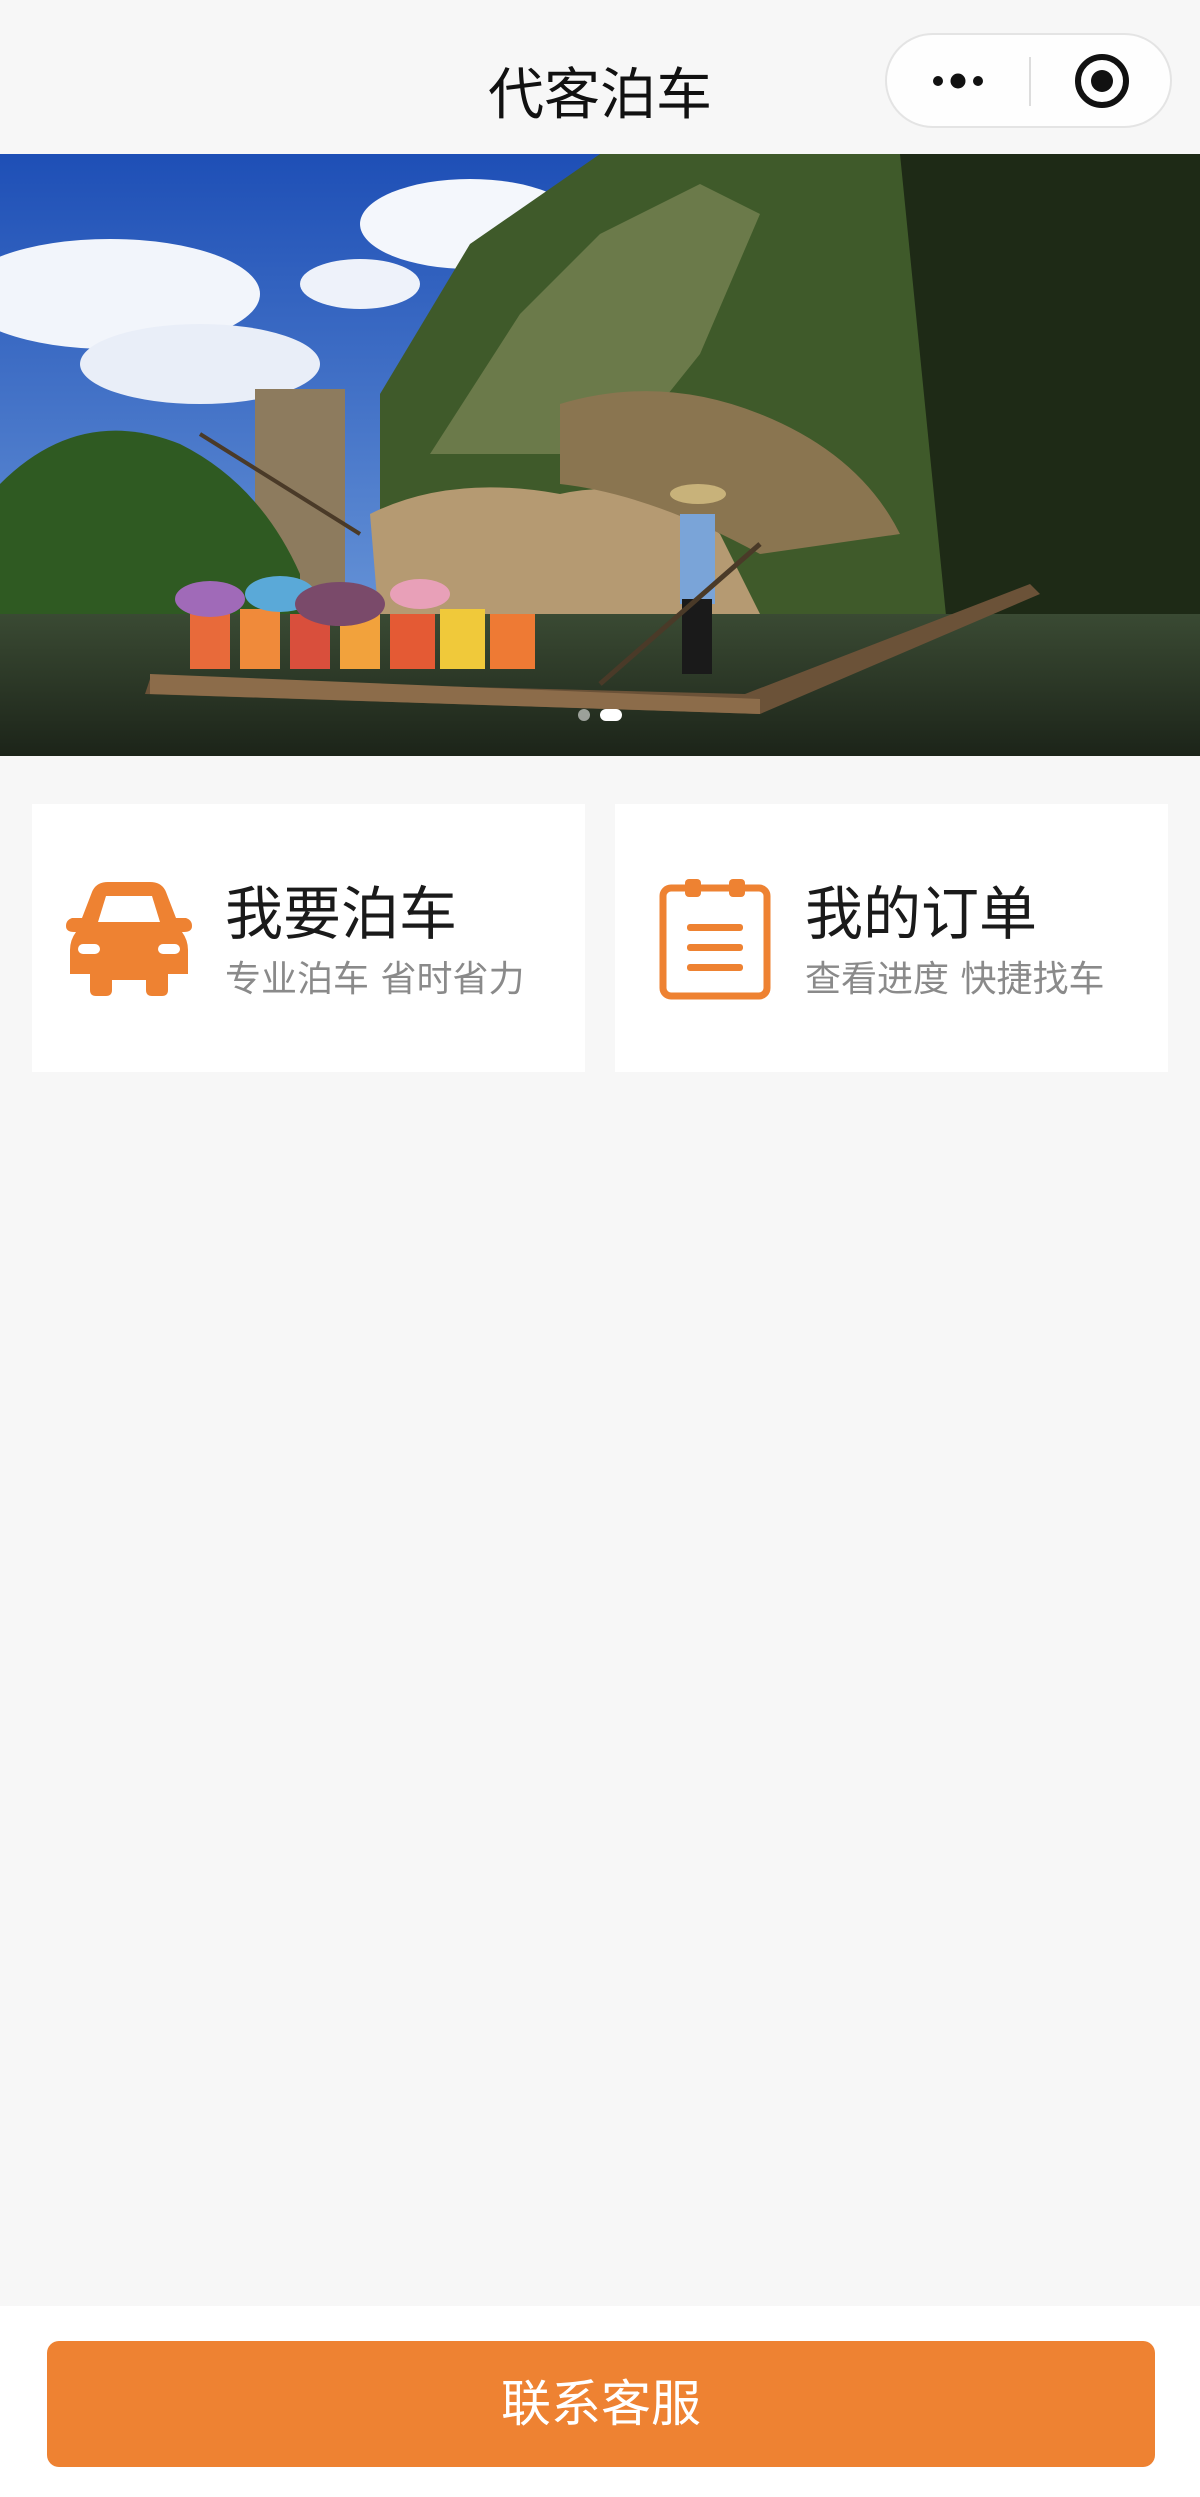 The image size is (1200, 2497). I want to click on park-car-subtitle: 专业泊车 省时省力, so click(375, 979).